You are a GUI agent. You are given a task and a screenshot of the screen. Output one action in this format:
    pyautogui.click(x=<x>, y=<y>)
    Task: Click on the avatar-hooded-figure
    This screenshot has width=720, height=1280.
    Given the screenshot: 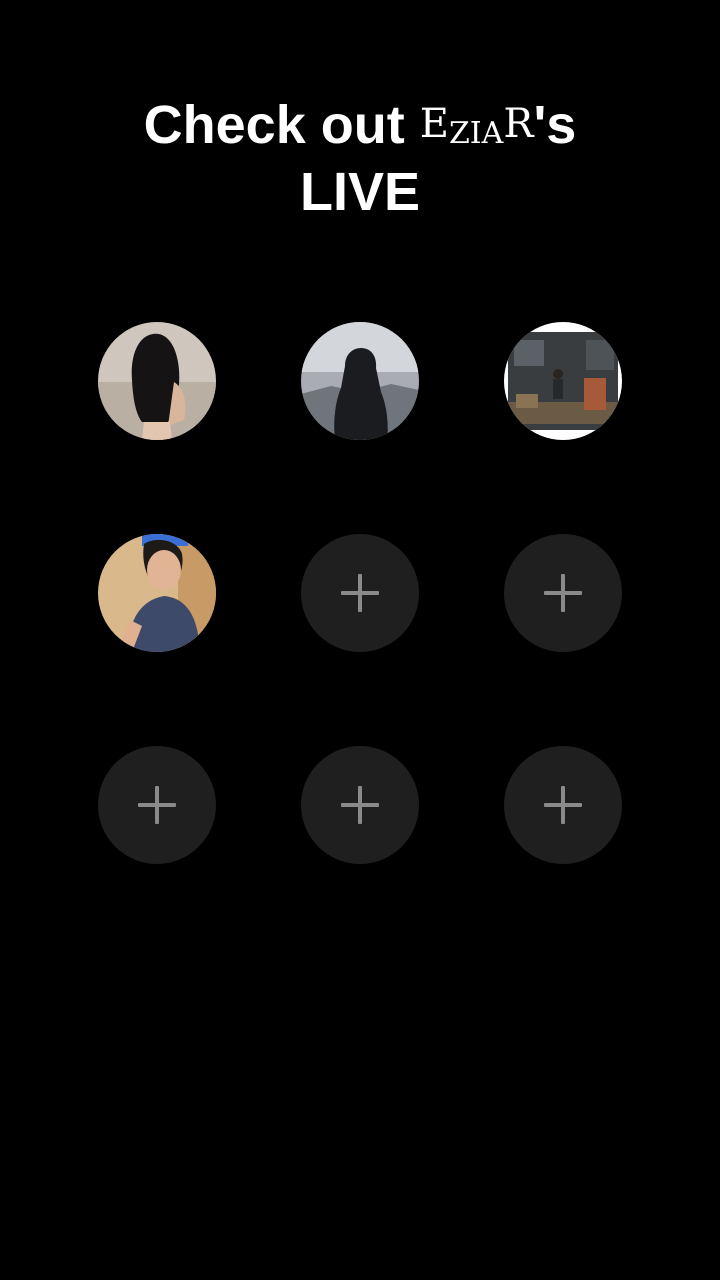 What is the action you would take?
    pyautogui.click(x=360, y=381)
    